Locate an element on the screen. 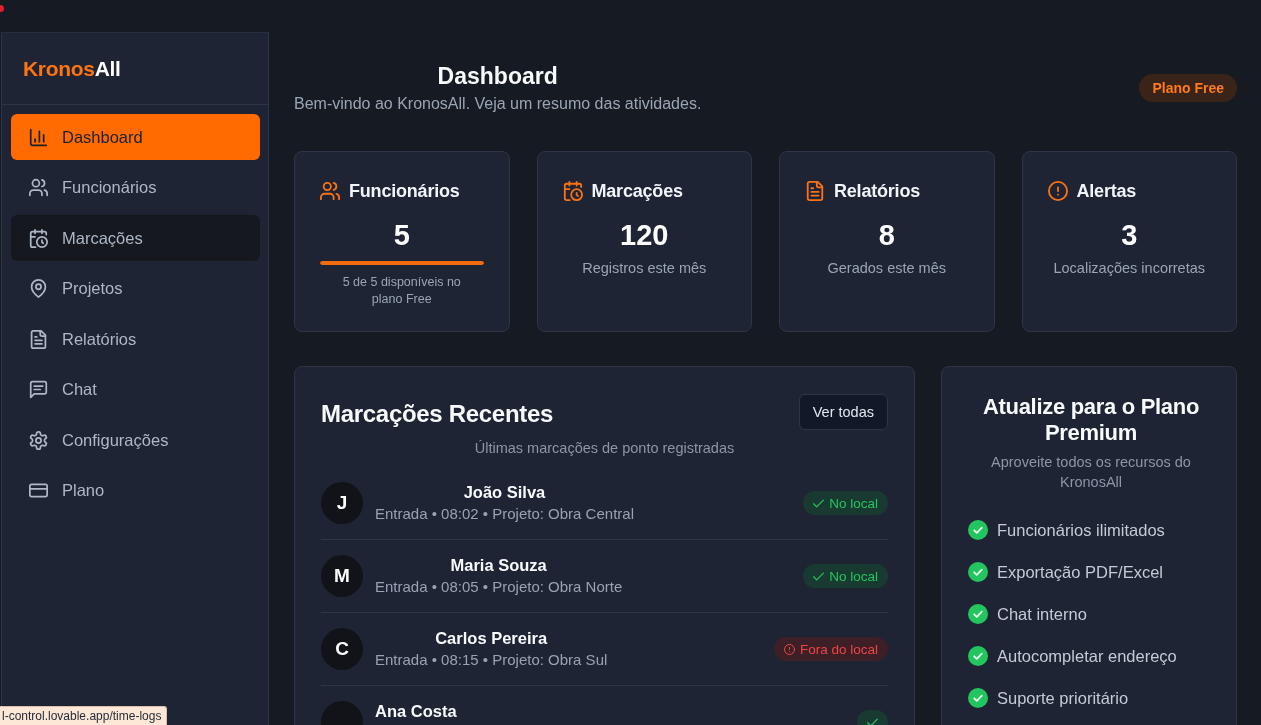 This screenshot has width=1261, height=725. sidebar-item: Marcações is located at coordinates (135, 238).